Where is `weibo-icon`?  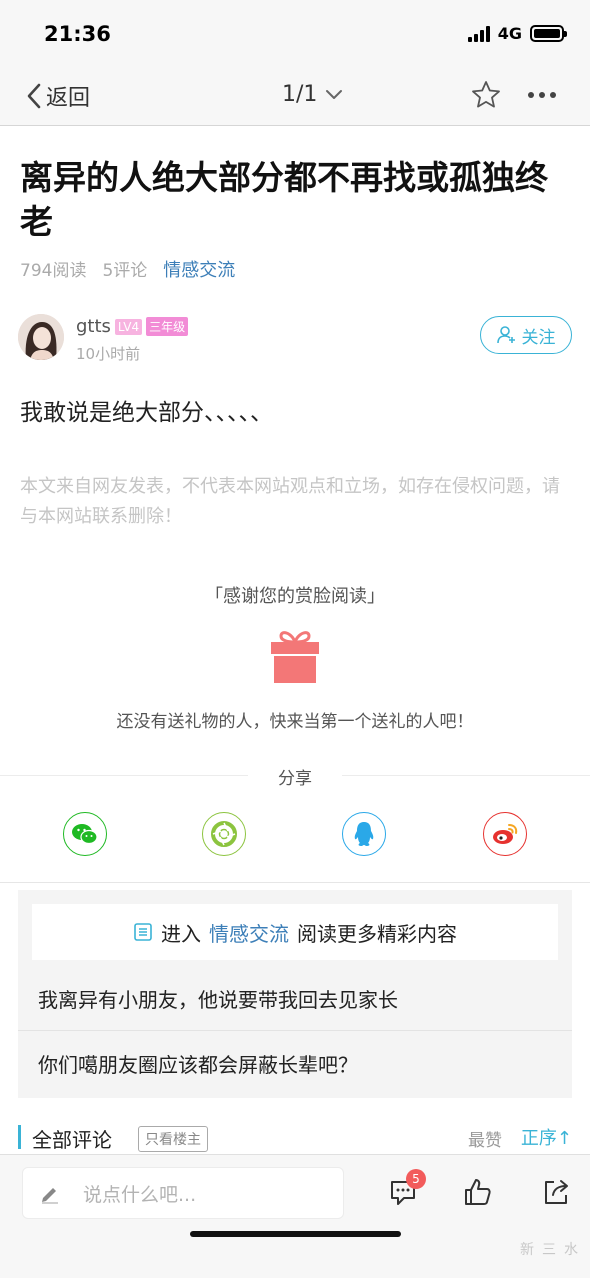
weibo-icon is located at coordinates (505, 834).